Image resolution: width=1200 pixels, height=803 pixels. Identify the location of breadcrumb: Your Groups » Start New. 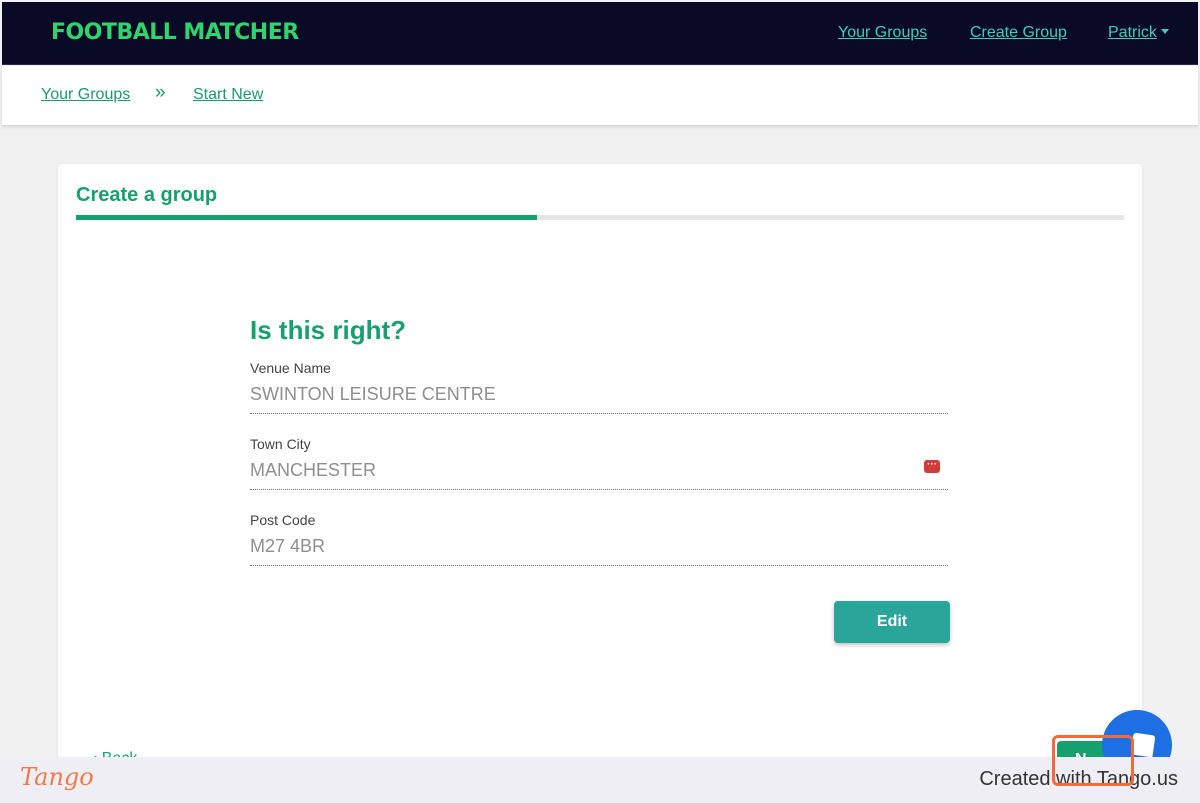
(600, 95).